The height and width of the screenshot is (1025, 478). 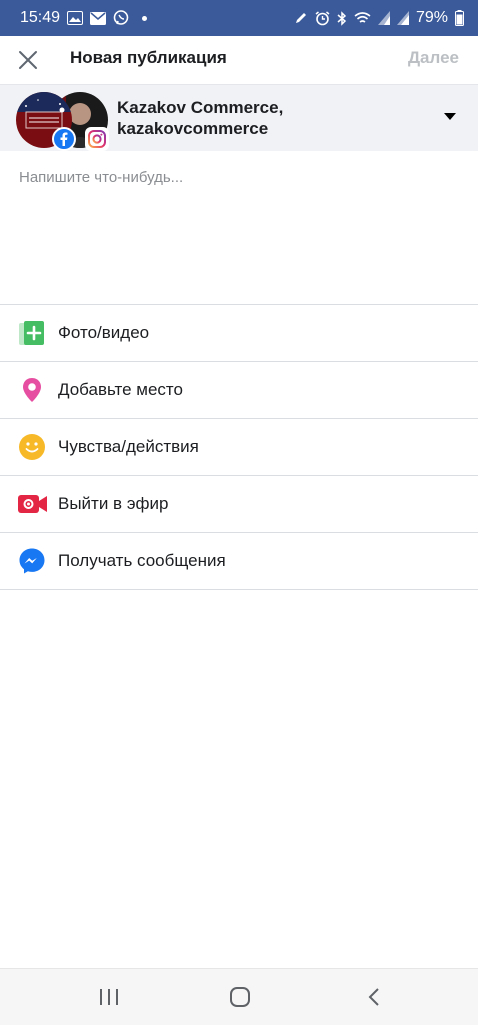 I want to click on facebook-icon, so click(x=64, y=139).